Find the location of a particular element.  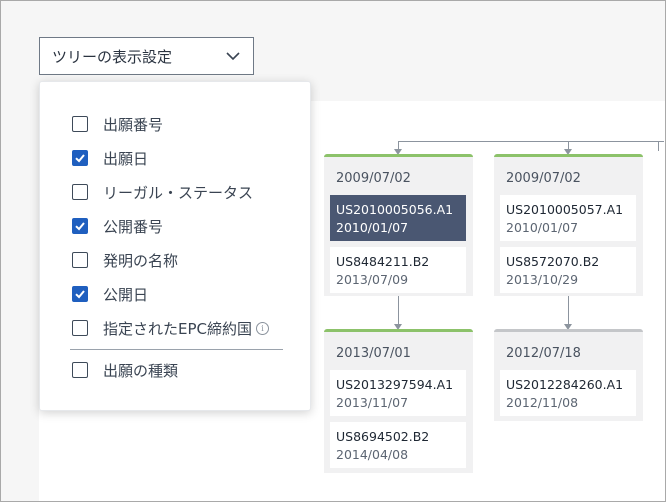

publication-card: US2010005056.A1 2010/01/07 is located at coordinates (398, 218).